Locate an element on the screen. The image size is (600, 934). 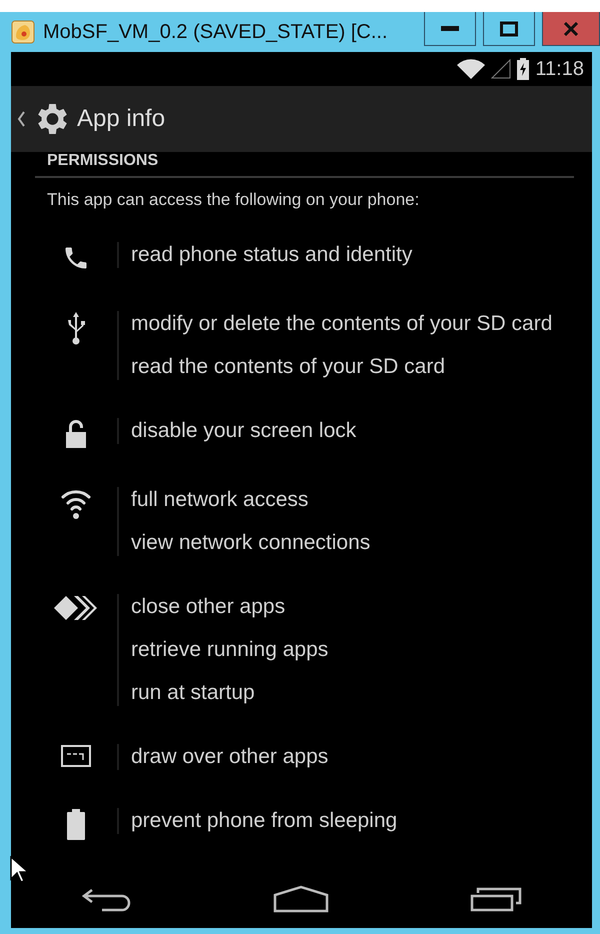
back-caret-icon is located at coordinates (21, 119).